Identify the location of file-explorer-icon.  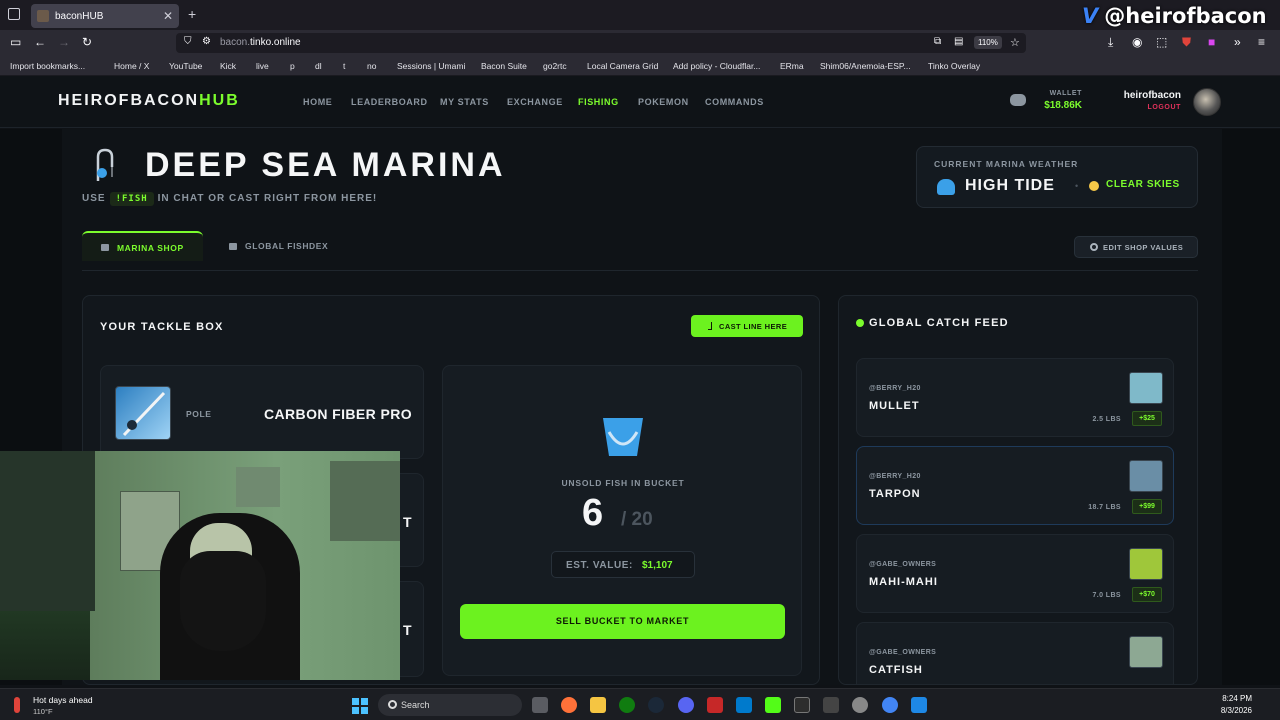
(598, 705).